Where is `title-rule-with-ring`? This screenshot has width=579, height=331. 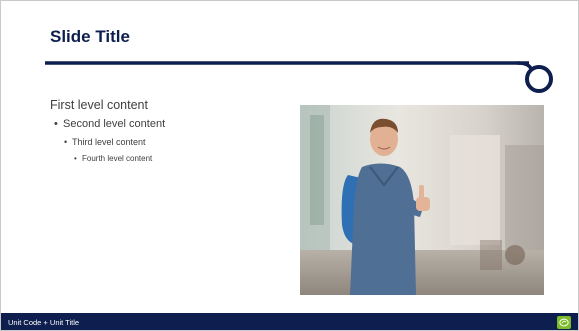 title-rule-with-ring is located at coordinates (299, 77).